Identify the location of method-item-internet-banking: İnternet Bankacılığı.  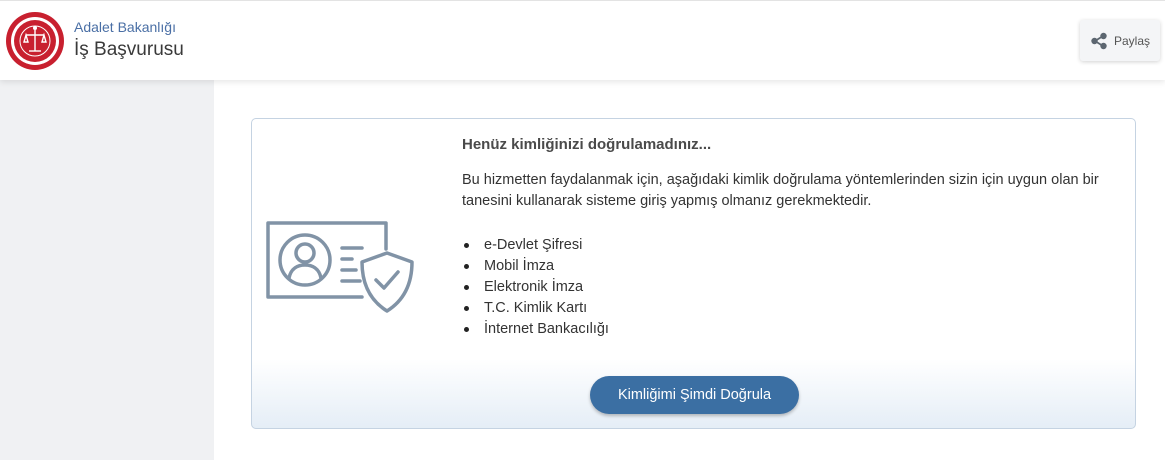
(535, 329).